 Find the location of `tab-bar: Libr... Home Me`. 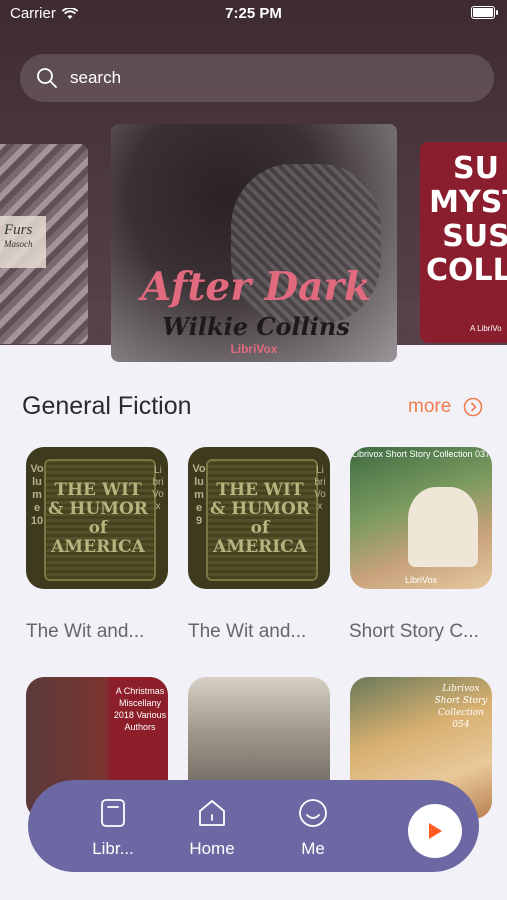

tab-bar: Libr... Home Me is located at coordinates (253, 826).